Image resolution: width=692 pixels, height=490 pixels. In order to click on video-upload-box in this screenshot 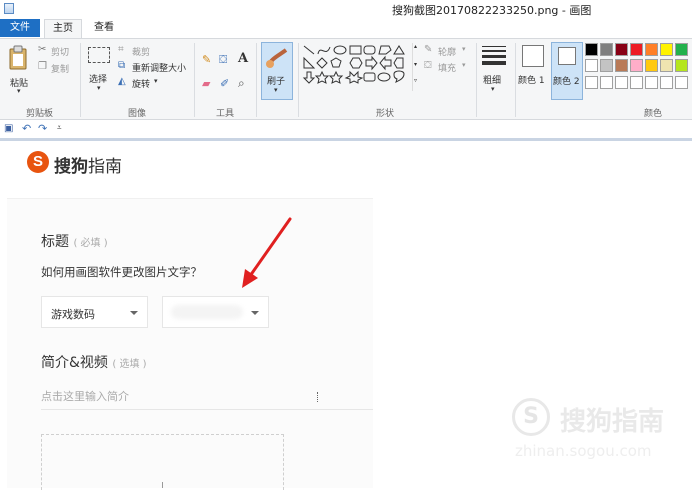, I will do `click(162, 462)`.